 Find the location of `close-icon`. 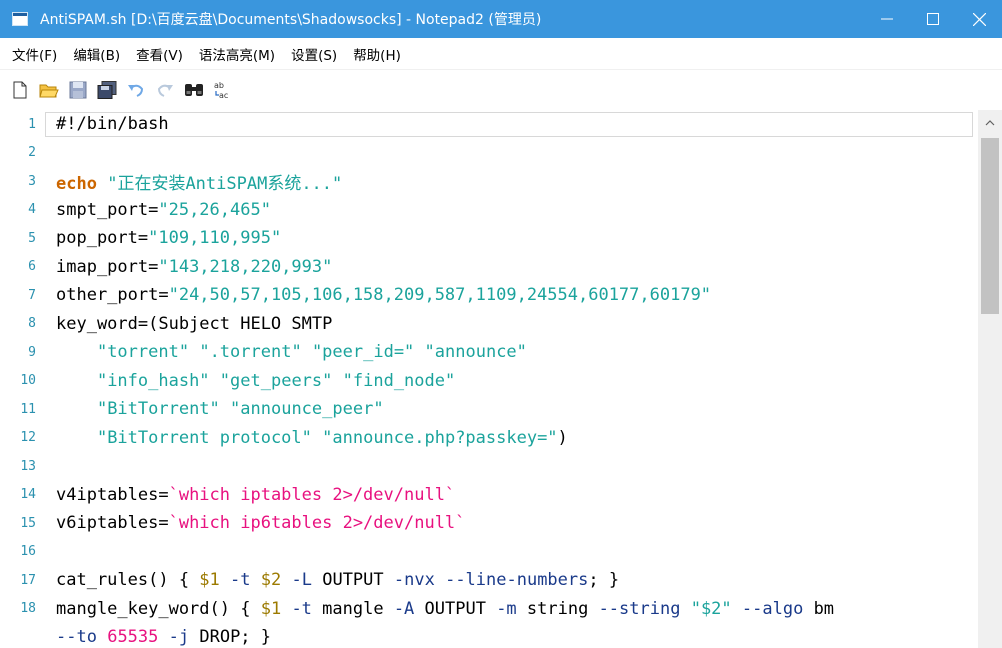

close-icon is located at coordinates (979, 19).